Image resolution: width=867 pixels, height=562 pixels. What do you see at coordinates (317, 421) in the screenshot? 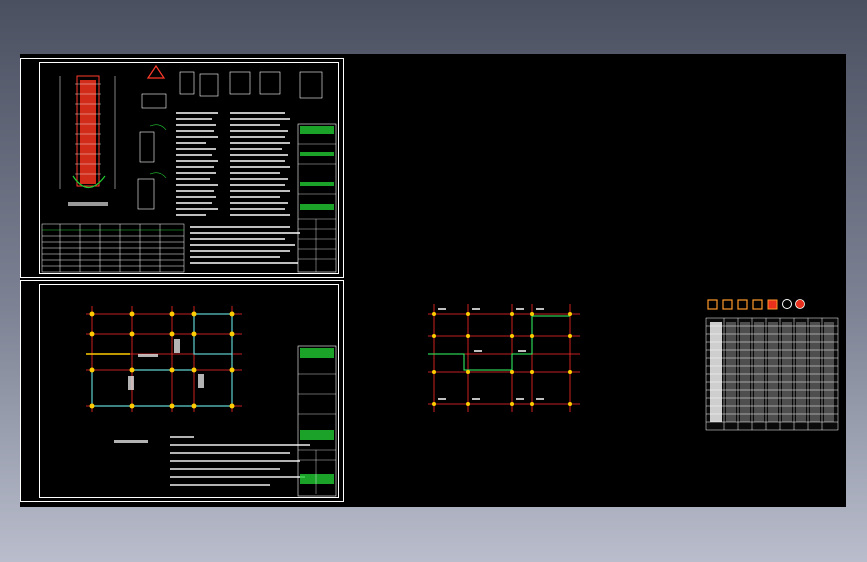
I see `plan-title-block` at bounding box center [317, 421].